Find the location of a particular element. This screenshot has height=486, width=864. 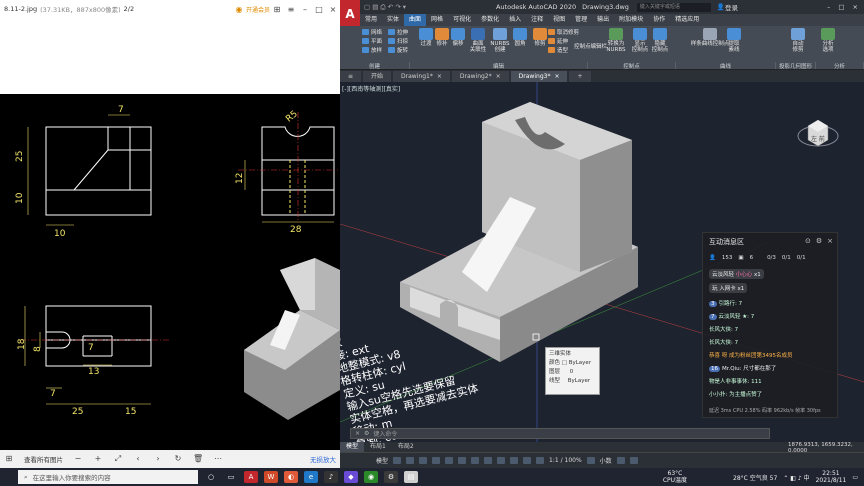

autocad-logo: A is located at coordinates (350, 14).